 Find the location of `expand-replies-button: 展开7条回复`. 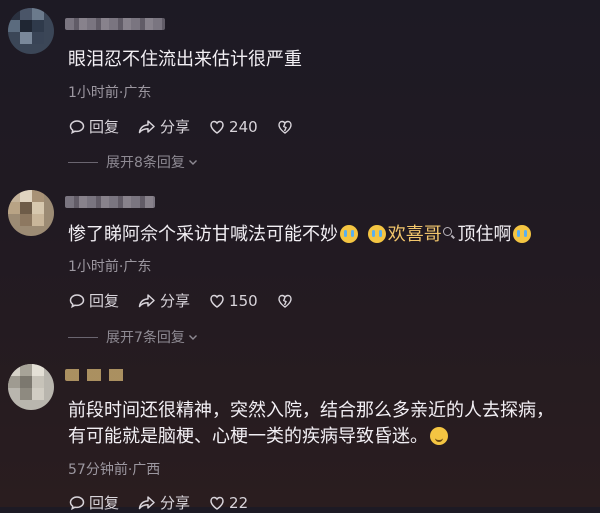

expand-replies-button: 展开7条回复 is located at coordinates (133, 337).